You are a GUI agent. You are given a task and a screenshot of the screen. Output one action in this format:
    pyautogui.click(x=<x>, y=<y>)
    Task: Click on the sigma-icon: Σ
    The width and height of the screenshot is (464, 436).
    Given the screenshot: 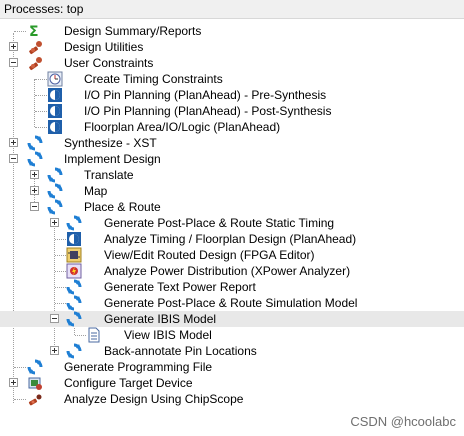 What is the action you would take?
    pyautogui.click(x=35, y=31)
    